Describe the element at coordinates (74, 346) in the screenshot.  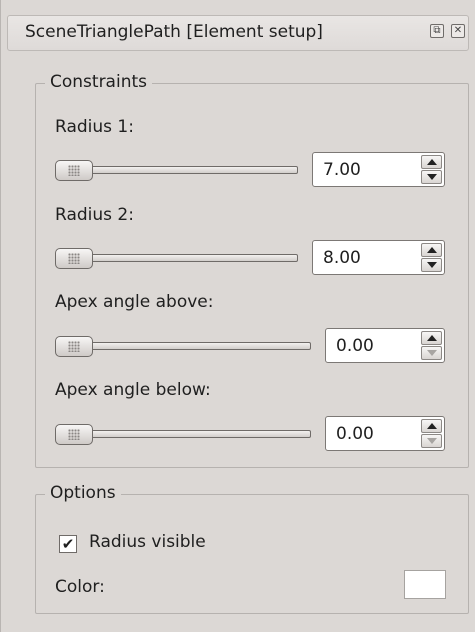
I see `apex-above-slider-handle` at that location.